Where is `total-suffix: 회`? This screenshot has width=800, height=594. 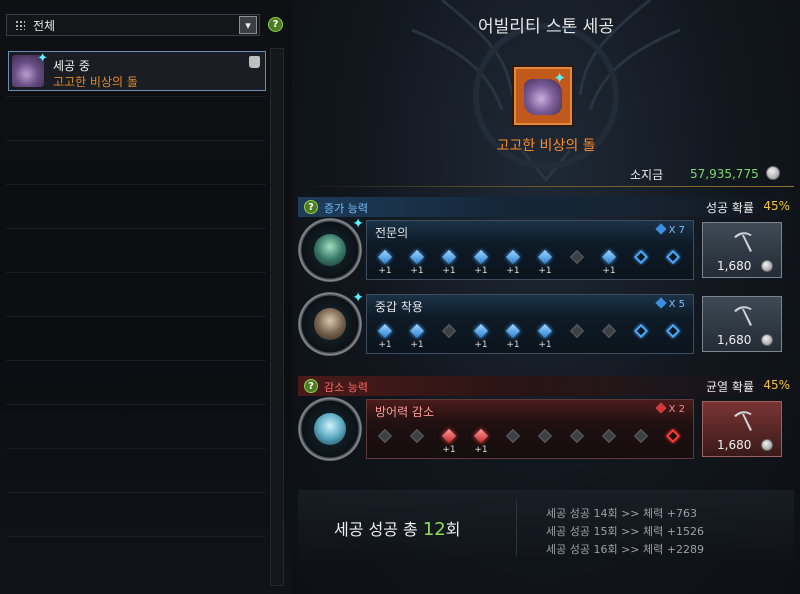 total-suffix: 회 is located at coordinates (453, 529).